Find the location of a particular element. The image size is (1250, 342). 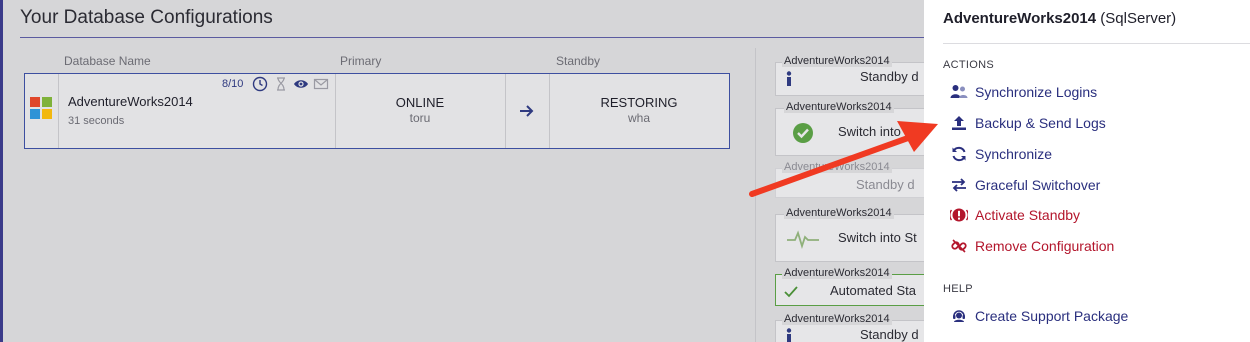

synchronize-action: Synchronize is located at coordinates (1001, 154).